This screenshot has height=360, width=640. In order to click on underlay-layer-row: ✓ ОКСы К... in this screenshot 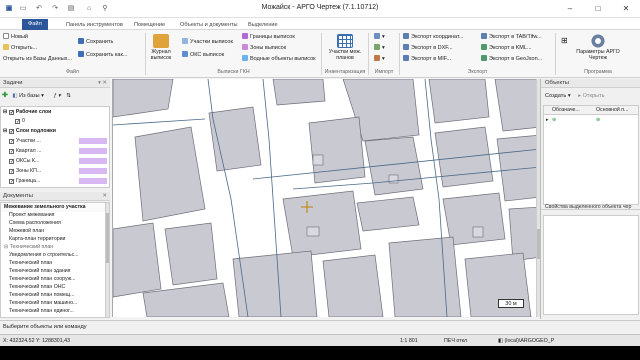, I will do `click(56, 161)`.